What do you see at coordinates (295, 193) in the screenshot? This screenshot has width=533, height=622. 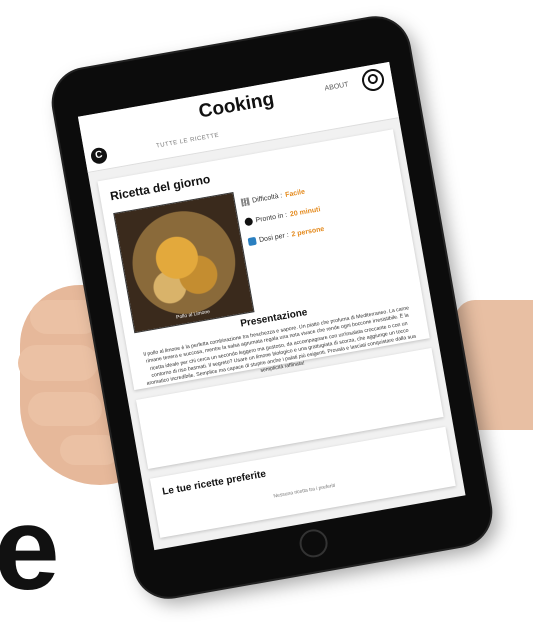 I see `difficulty-value: Facile` at bounding box center [295, 193].